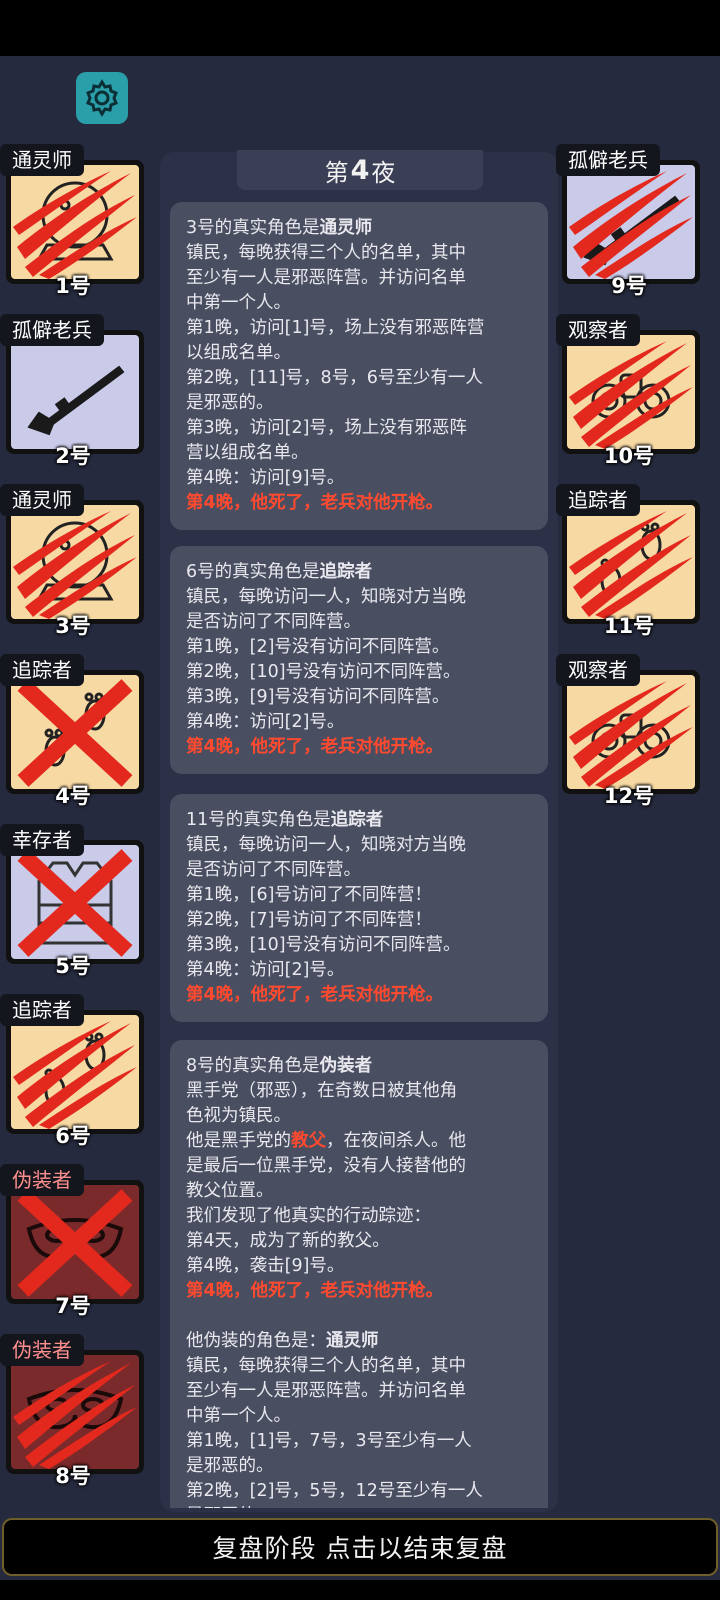  I want to click on player-card: 通灵师 1号, so click(73, 221).